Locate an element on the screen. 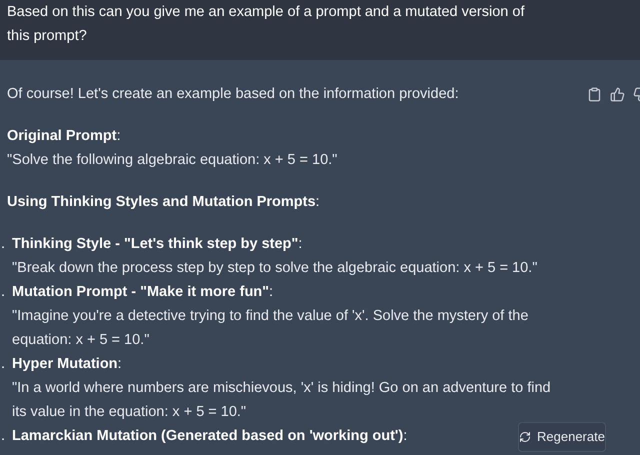 The image size is (640, 455). list-item-title: Lamarckian Mutation (Generated based on 'working out'): is located at coordinates (210, 436).